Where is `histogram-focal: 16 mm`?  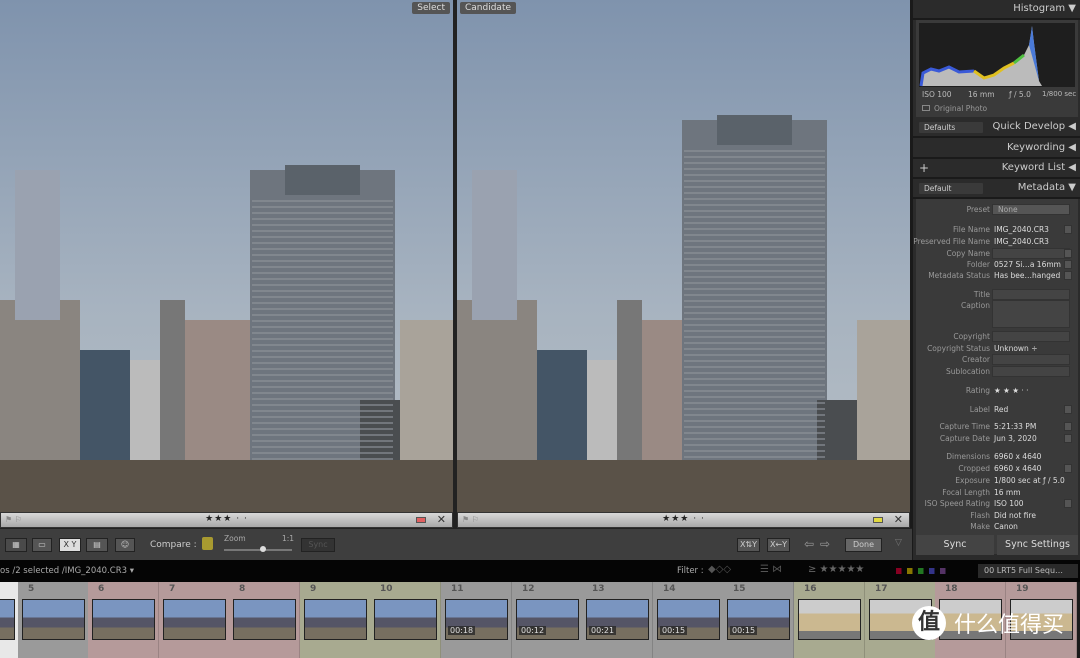
histogram-focal: 16 mm is located at coordinates (981, 94).